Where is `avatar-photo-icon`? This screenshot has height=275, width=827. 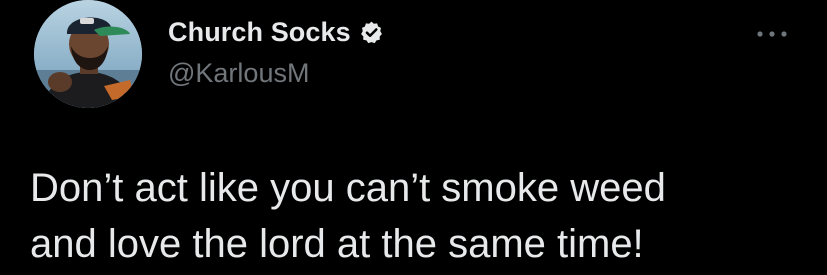
avatar-photo-icon is located at coordinates (88, 54).